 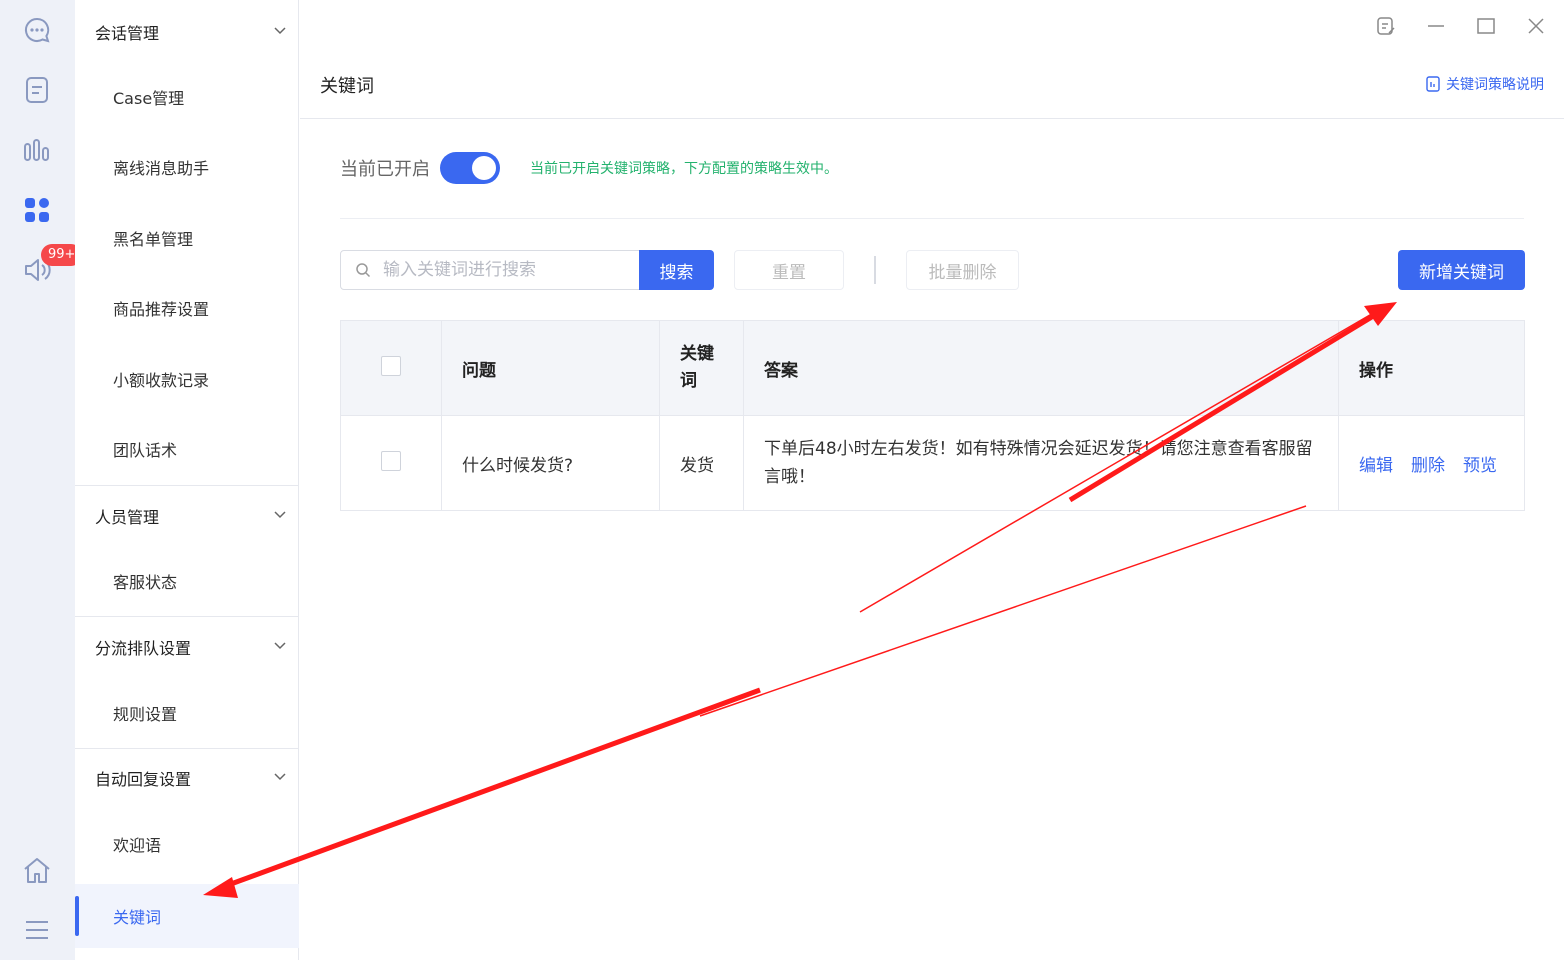 I want to click on menu-item-label: 商品推荐设置, so click(x=161, y=309).